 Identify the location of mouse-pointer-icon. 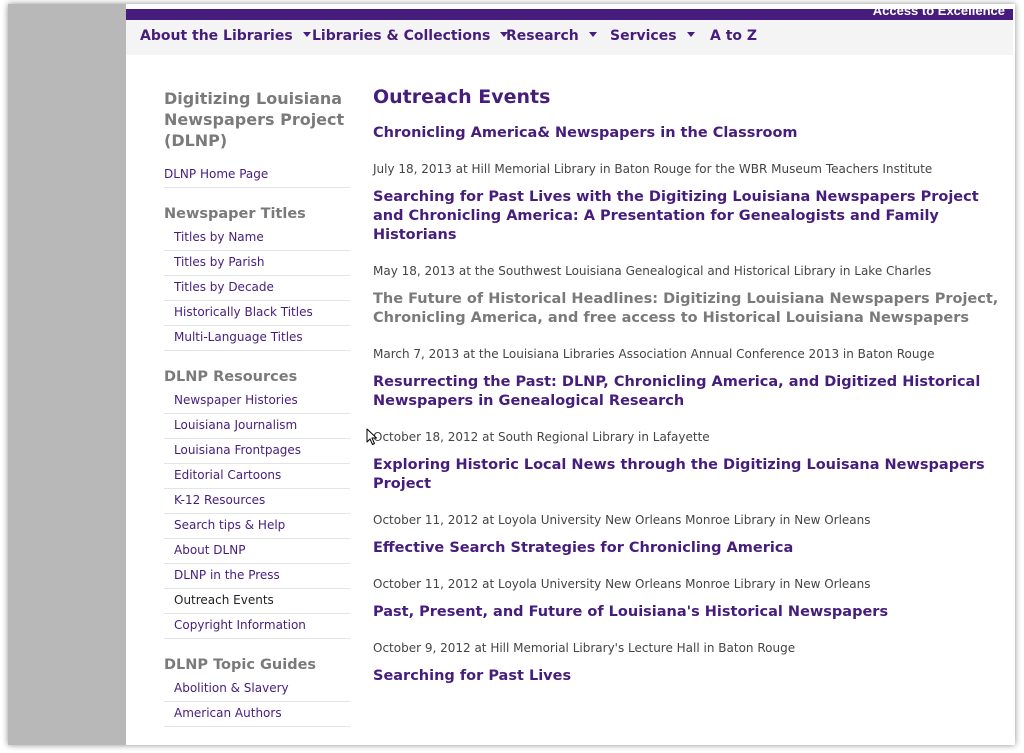
(371, 436).